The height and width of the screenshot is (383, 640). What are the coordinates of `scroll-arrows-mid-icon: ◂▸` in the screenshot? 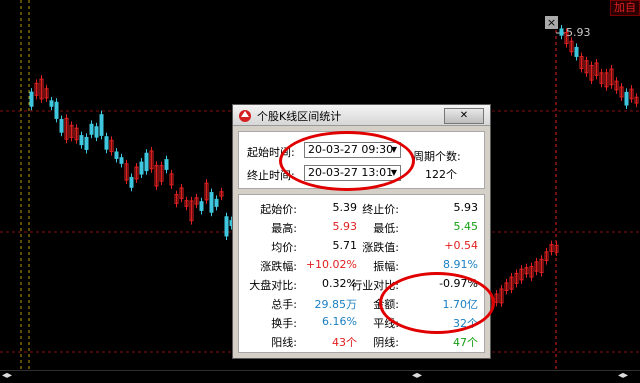 It's located at (417, 375).